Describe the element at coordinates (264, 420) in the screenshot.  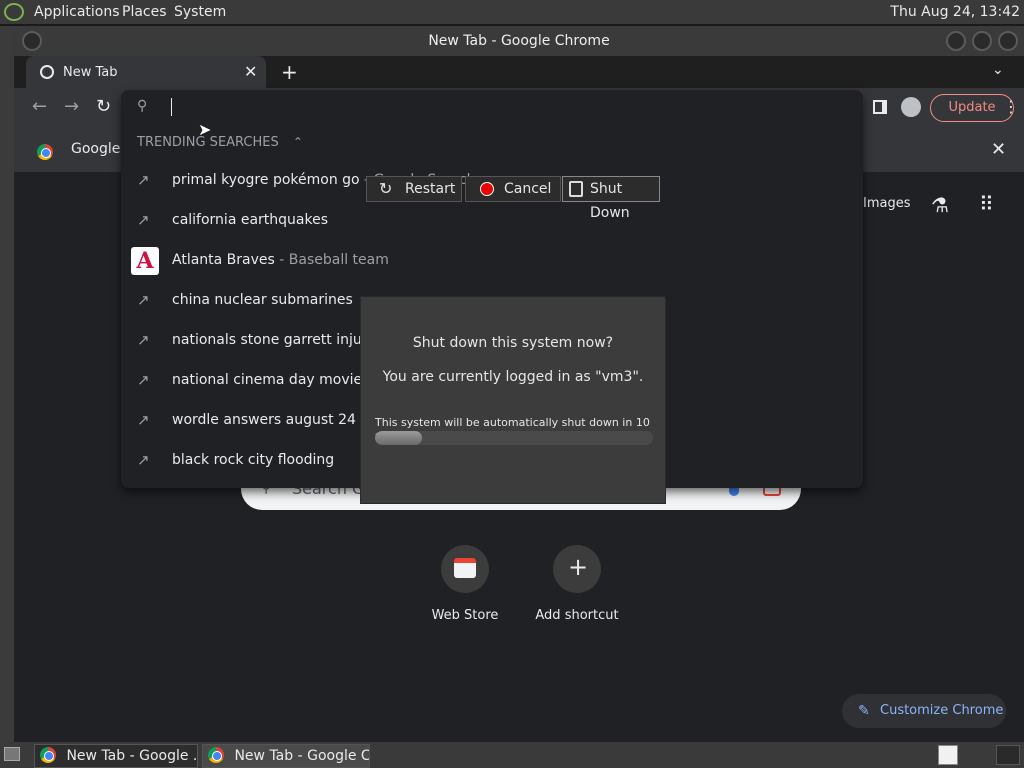
I see `suggestion-text: wordle answers august 24` at that location.